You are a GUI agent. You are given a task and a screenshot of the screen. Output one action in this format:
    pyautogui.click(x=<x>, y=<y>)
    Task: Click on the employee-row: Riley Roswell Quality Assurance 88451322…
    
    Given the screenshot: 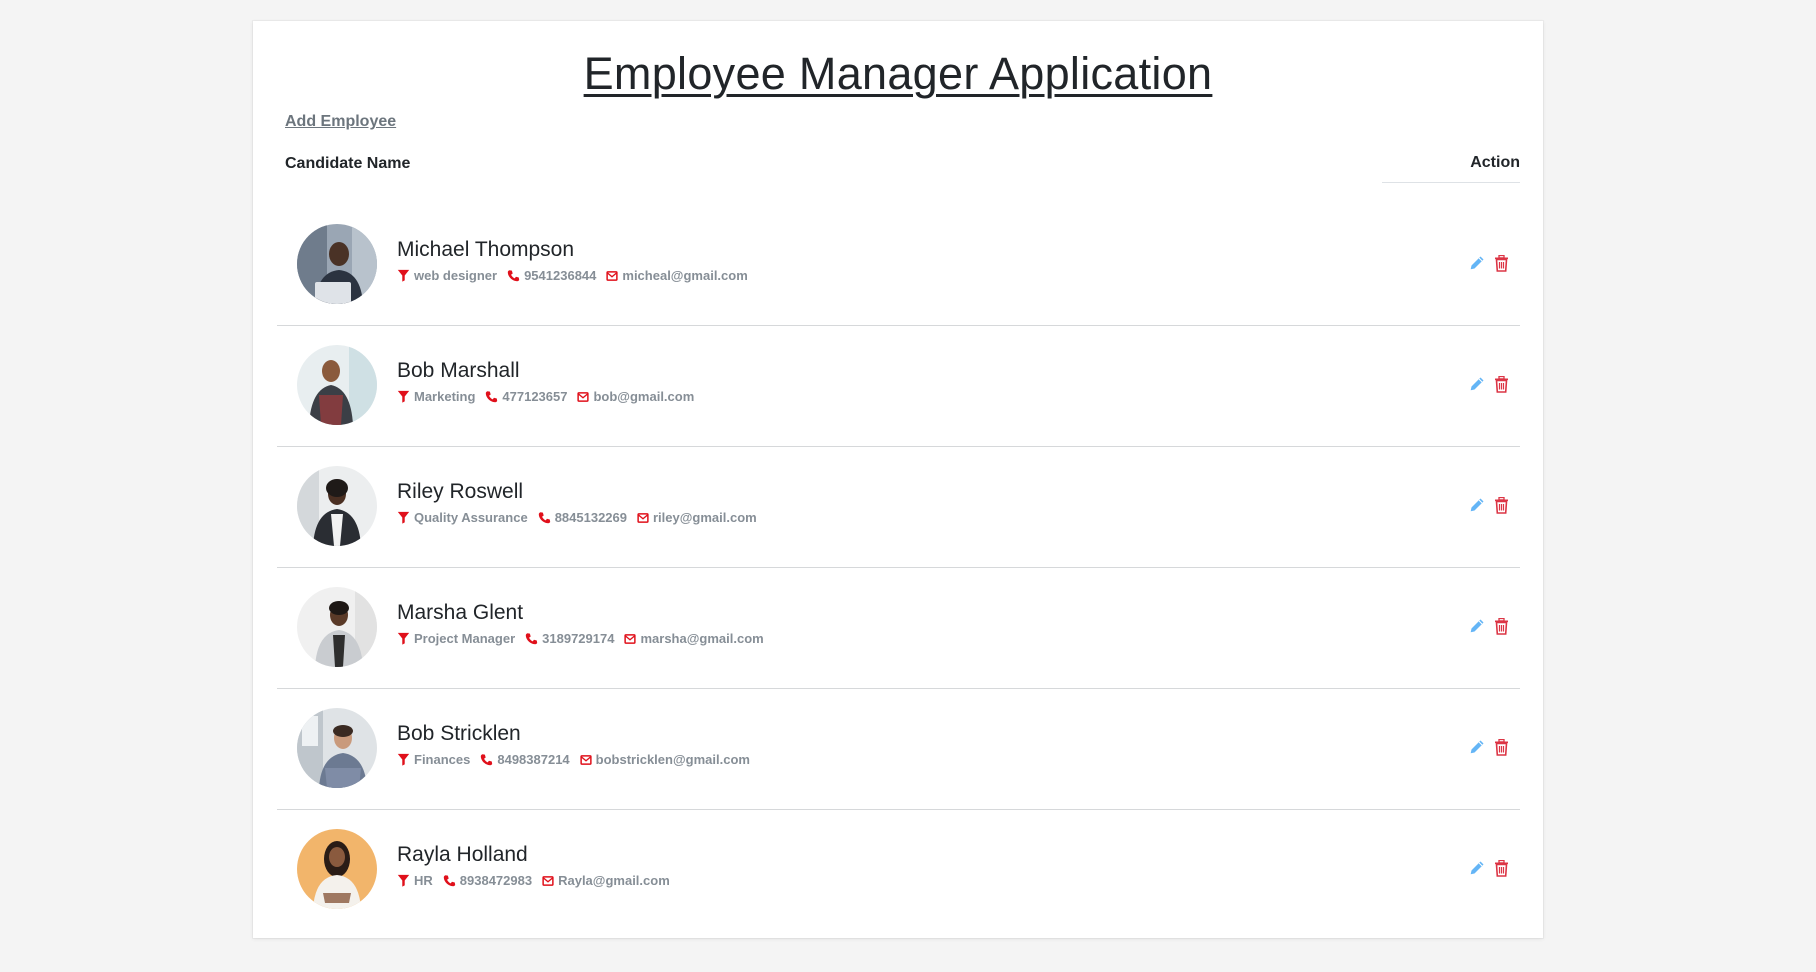 What is the action you would take?
    pyautogui.click(x=898, y=507)
    